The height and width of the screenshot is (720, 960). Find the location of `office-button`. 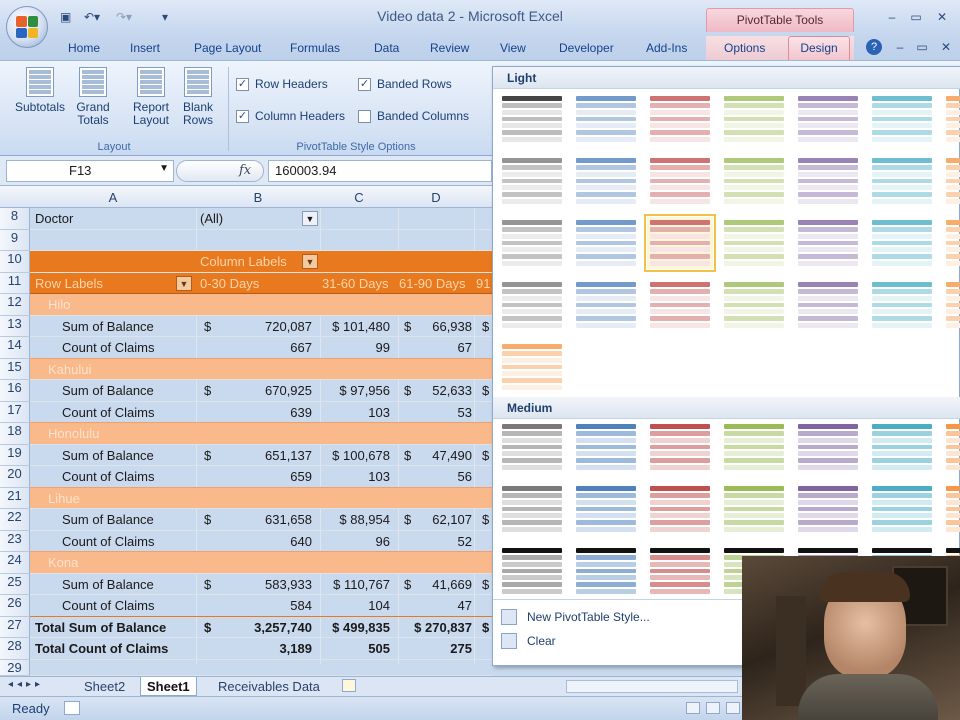

office-button is located at coordinates (27, 27).